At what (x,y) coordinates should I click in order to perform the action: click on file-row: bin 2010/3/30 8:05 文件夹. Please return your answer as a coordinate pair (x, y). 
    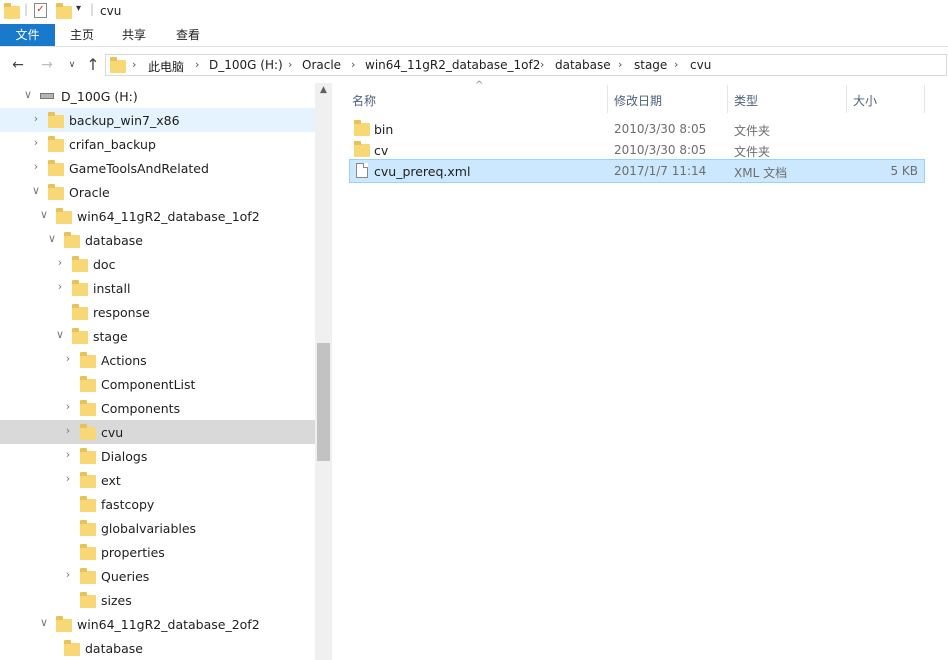
    Looking at the image, I should click on (637, 129).